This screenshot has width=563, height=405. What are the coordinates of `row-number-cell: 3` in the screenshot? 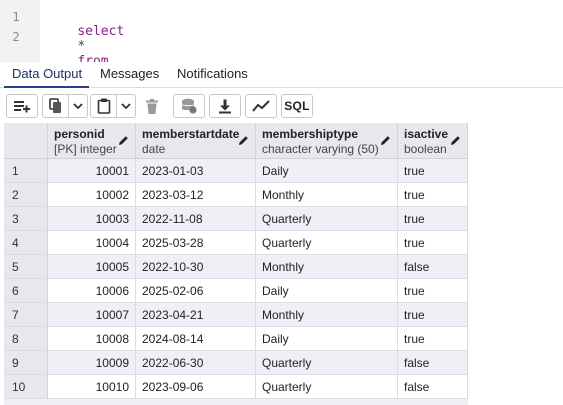 It's located at (26, 219).